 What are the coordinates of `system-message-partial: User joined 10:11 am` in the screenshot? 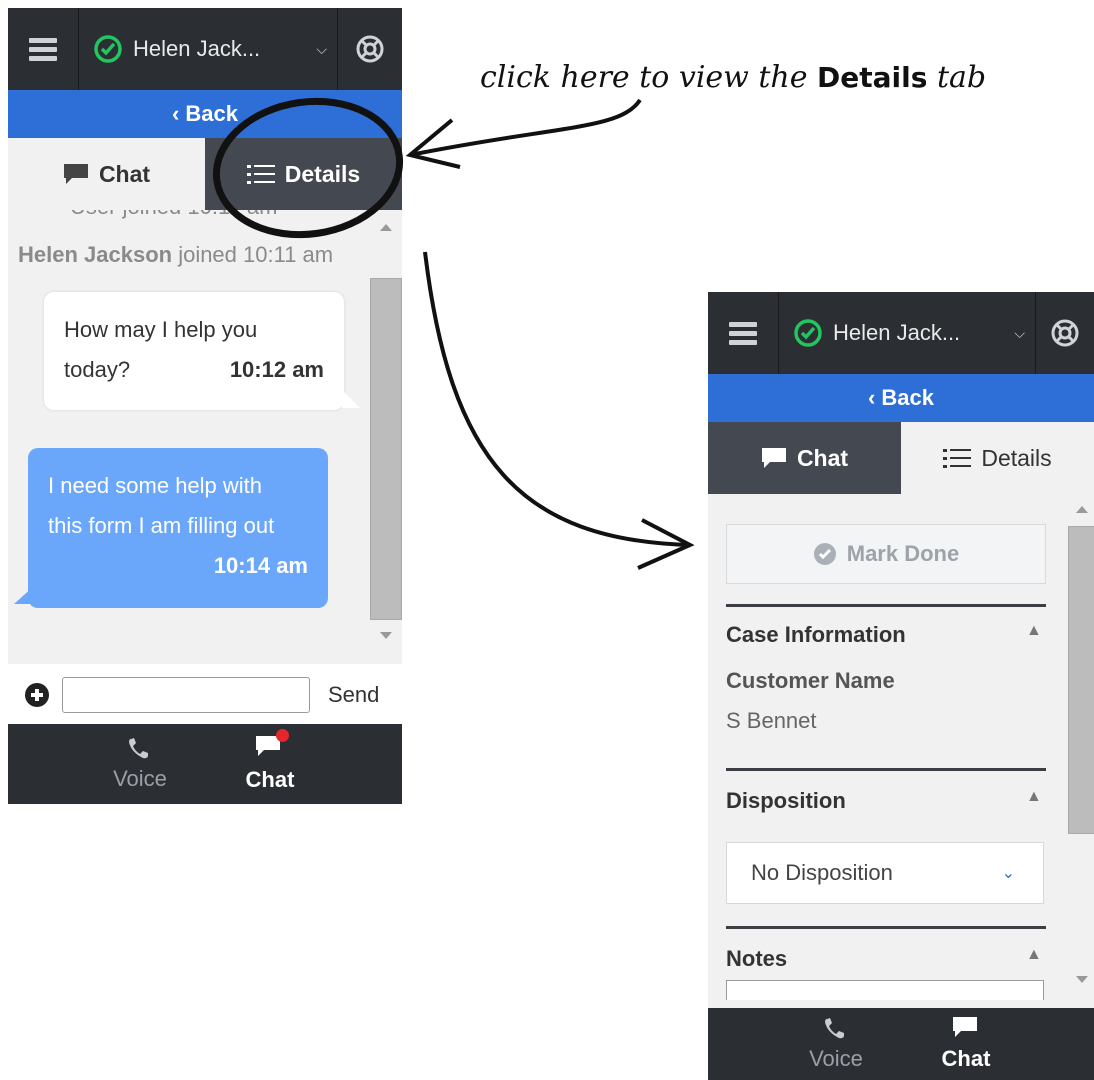 It's located at (174, 215).